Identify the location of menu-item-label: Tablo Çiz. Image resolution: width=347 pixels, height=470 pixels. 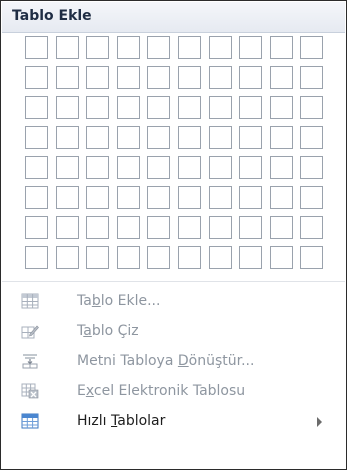
(108, 331).